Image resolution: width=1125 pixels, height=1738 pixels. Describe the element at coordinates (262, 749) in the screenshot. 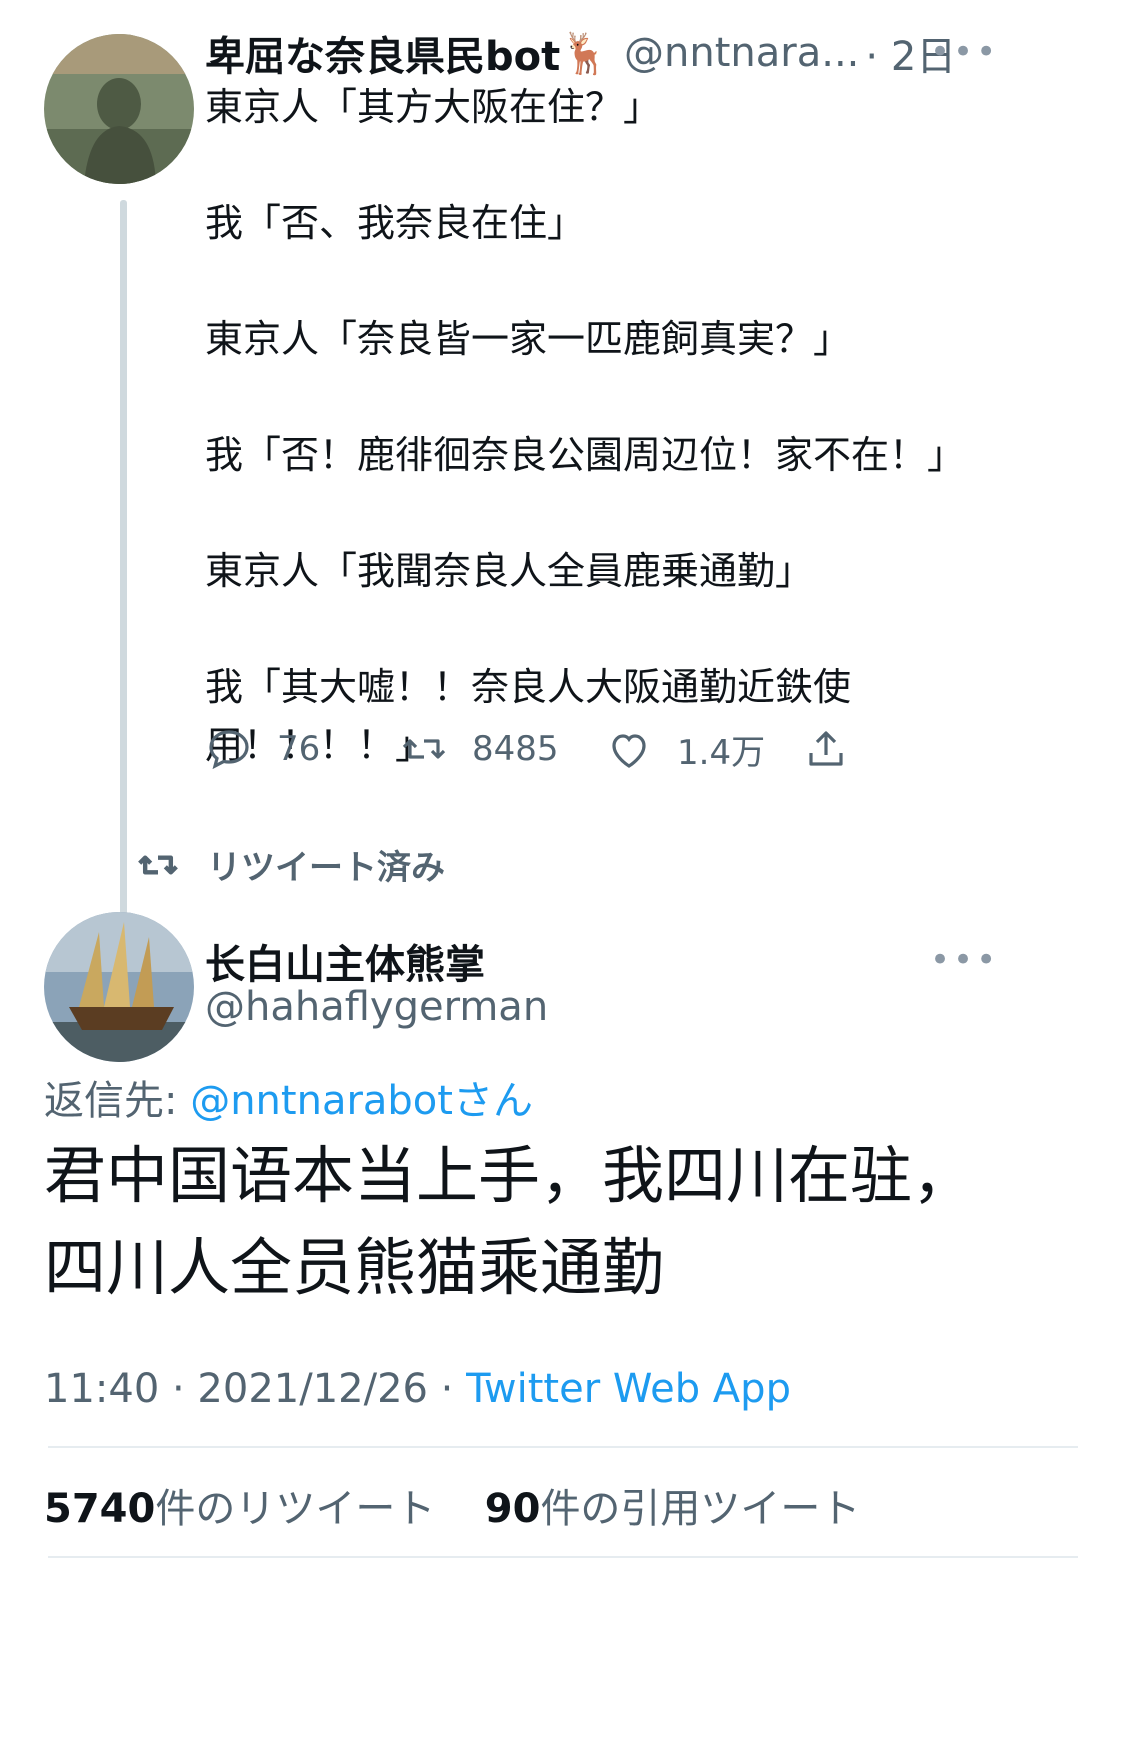

I see `reply-action: 76` at that location.